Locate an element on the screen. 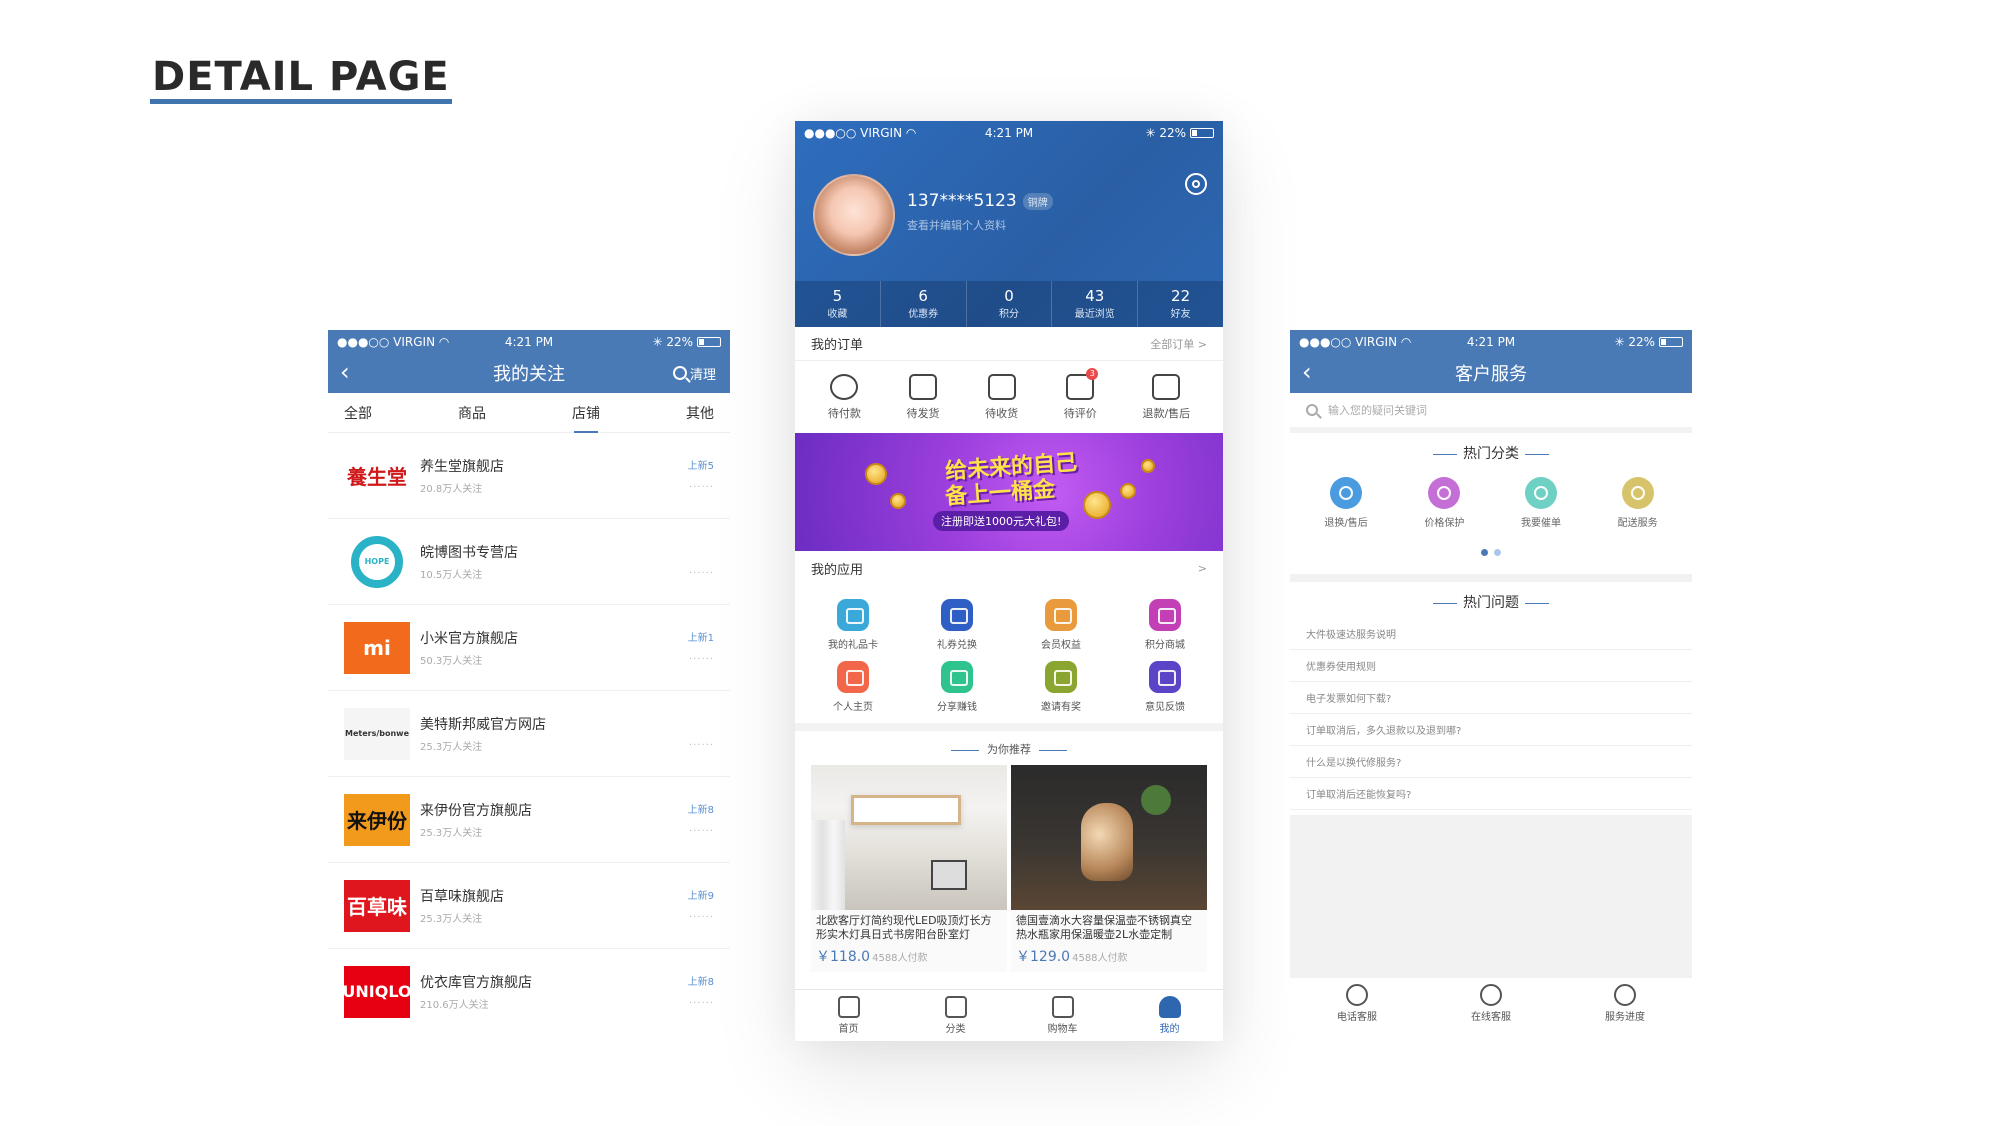 The image size is (2001, 1126). user-phone: 137****5123 铜牌 is located at coordinates (980, 201).